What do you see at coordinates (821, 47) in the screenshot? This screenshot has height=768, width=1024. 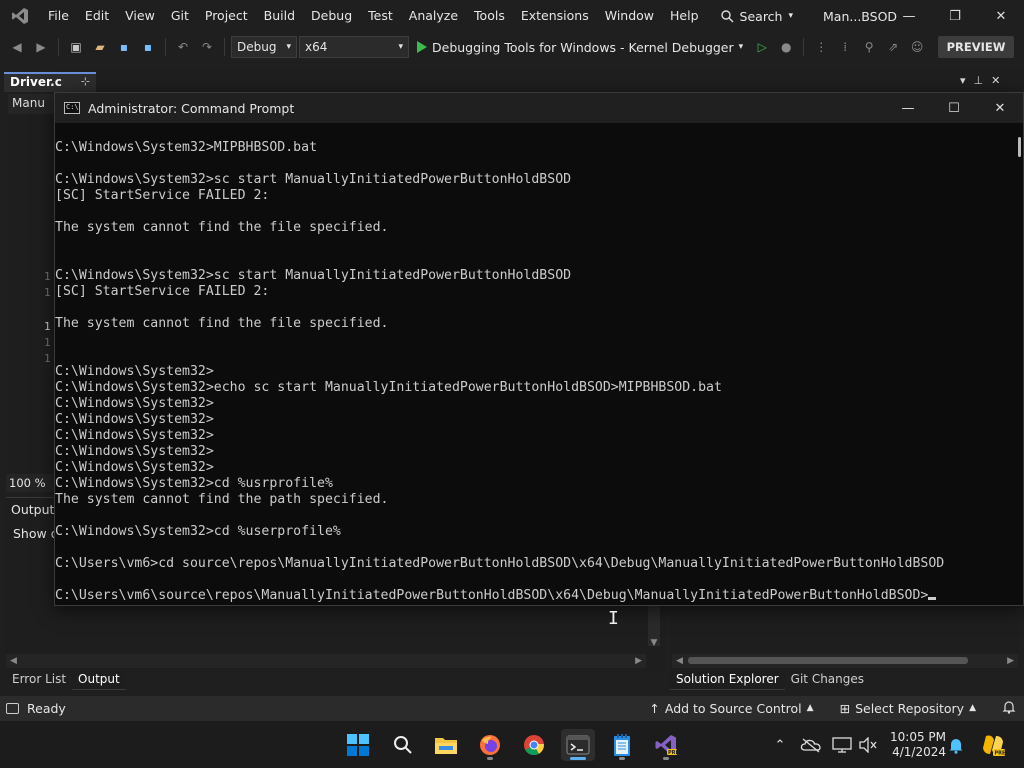 I see `step-icon: ⋮` at bounding box center [821, 47].